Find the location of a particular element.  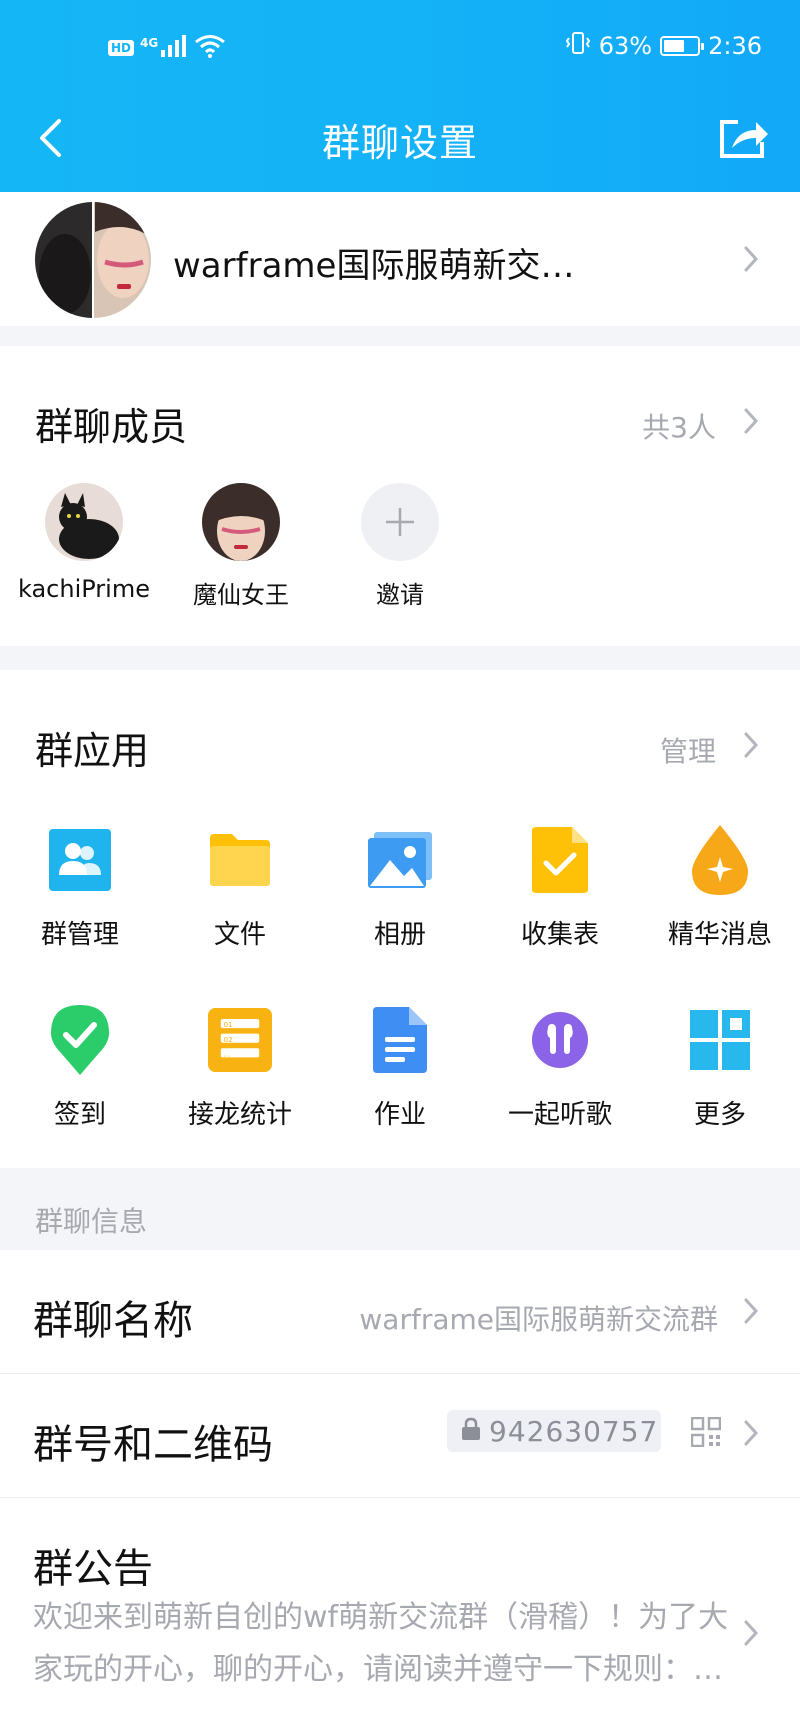

app-group-manage: 群管理 is located at coordinates (80, 889).